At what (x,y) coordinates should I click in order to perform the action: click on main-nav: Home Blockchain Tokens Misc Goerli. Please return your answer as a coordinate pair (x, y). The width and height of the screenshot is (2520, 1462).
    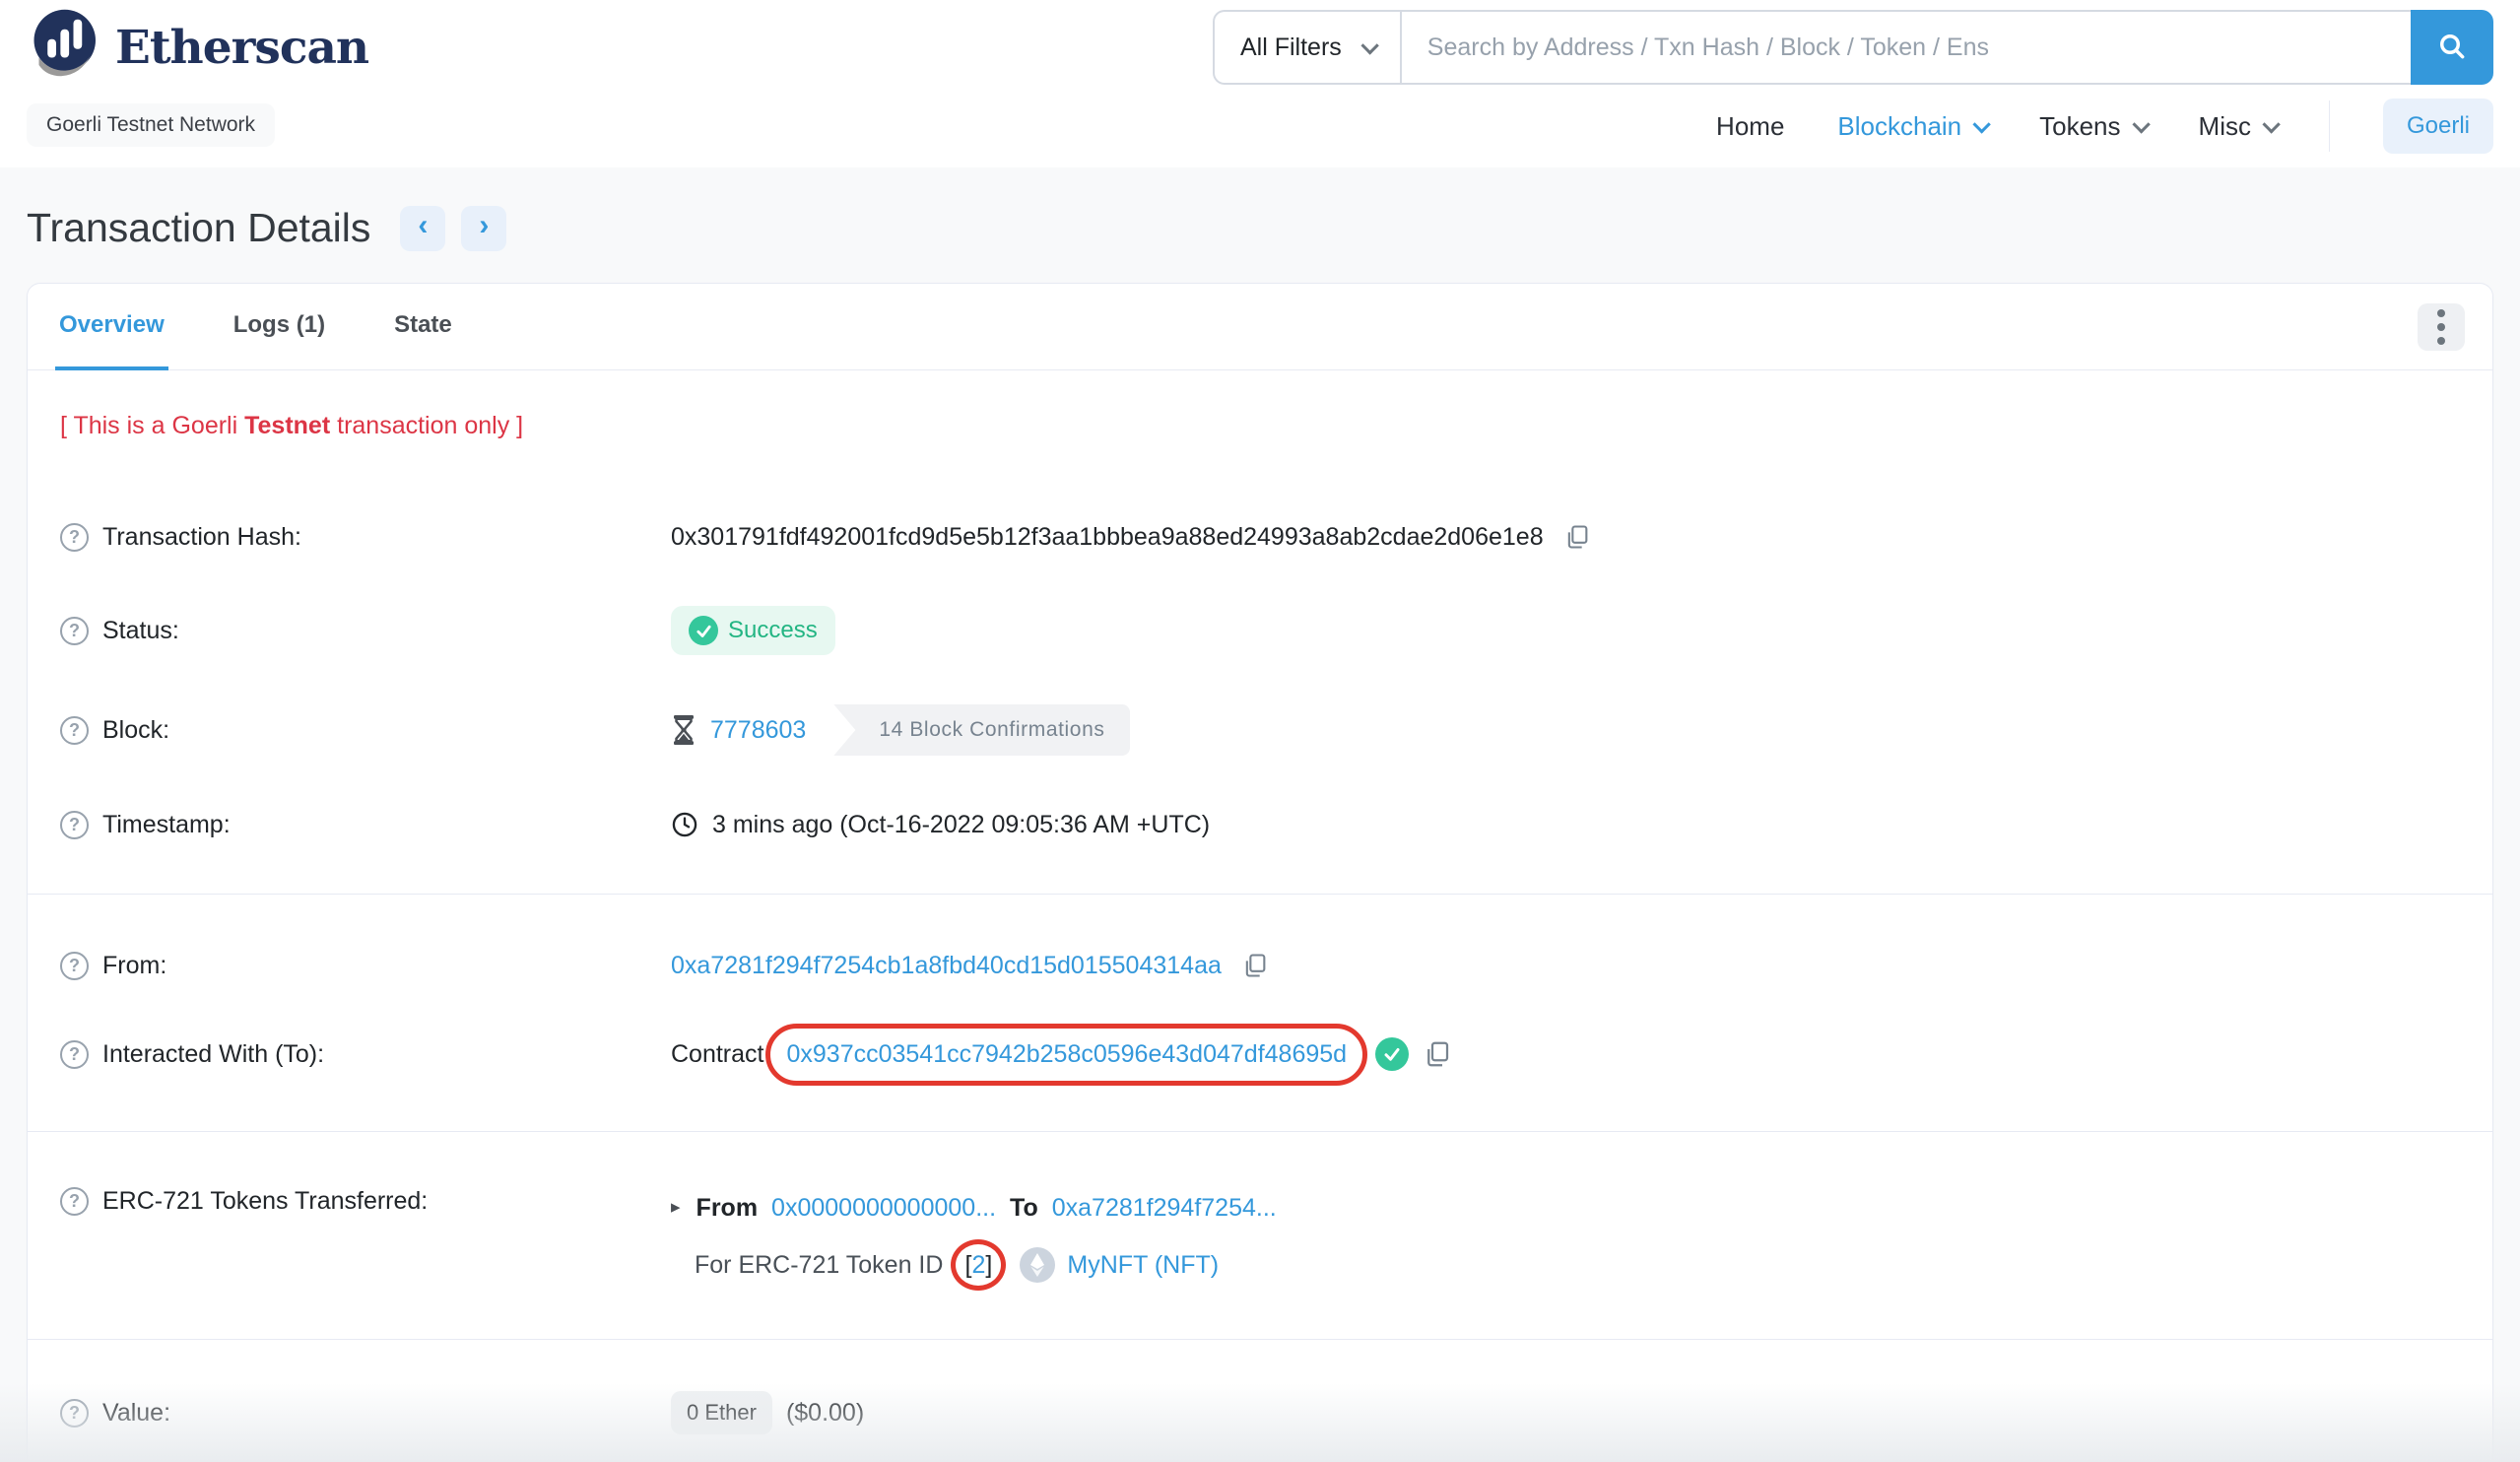
    Looking at the image, I should click on (2104, 126).